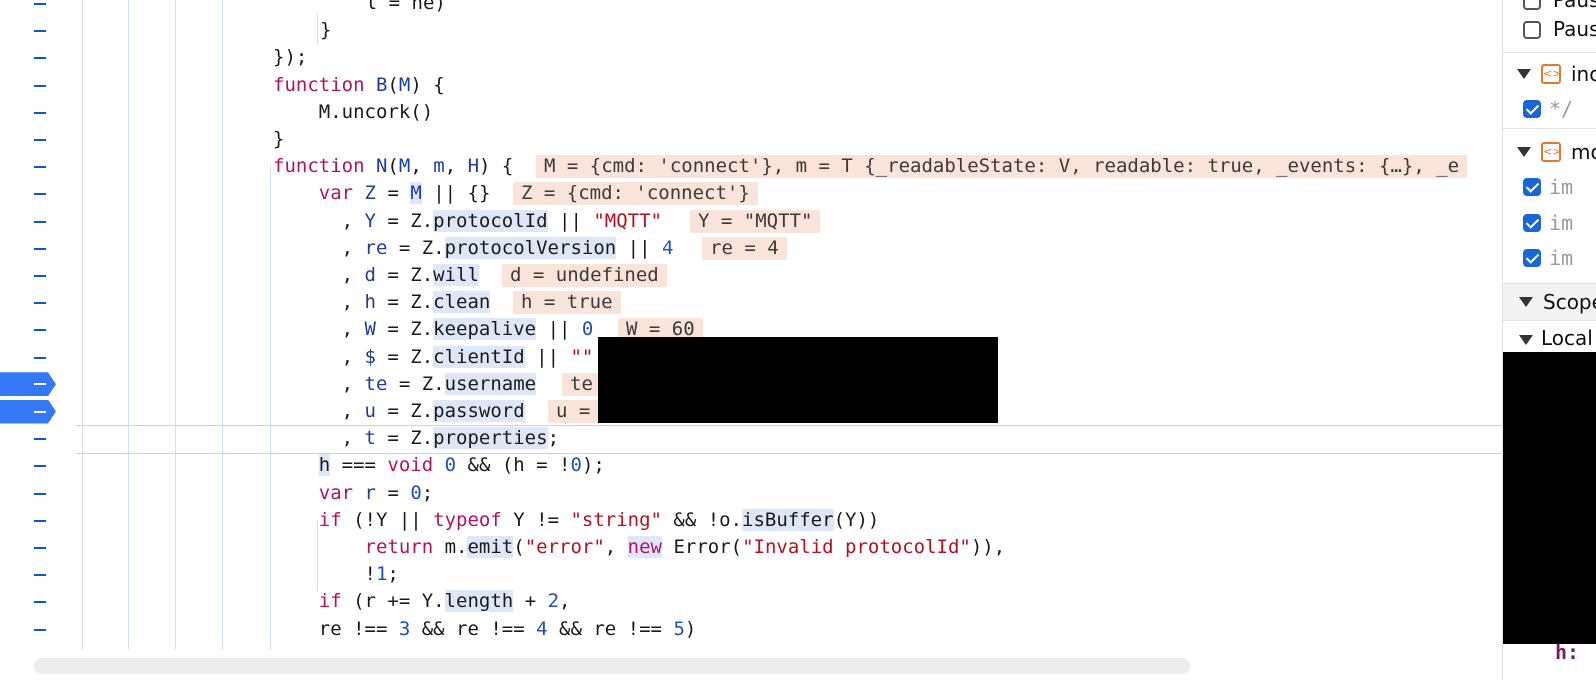 This screenshot has height=680, width=1596. I want to click on code-line: l = ne), so click(383, 8).